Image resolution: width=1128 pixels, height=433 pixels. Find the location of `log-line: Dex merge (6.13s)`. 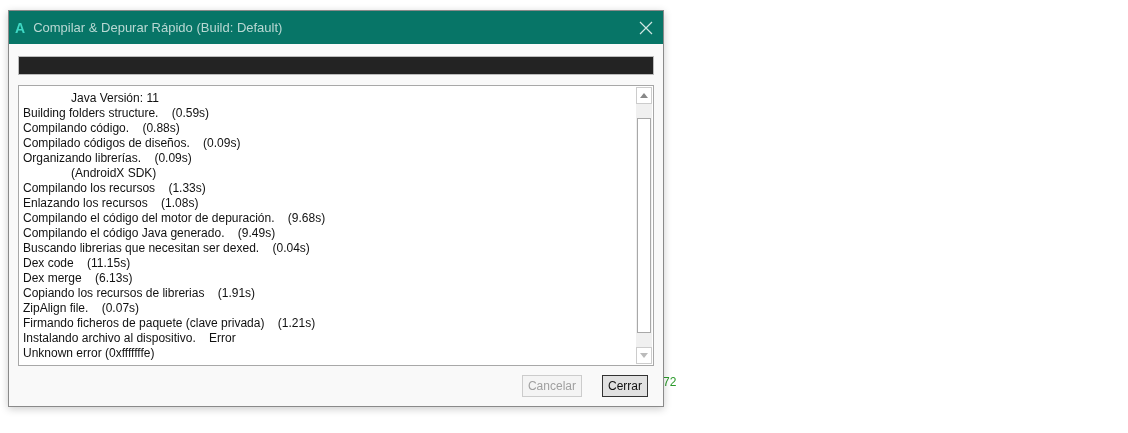

log-line: Dex merge (6.13s) is located at coordinates (78, 278).